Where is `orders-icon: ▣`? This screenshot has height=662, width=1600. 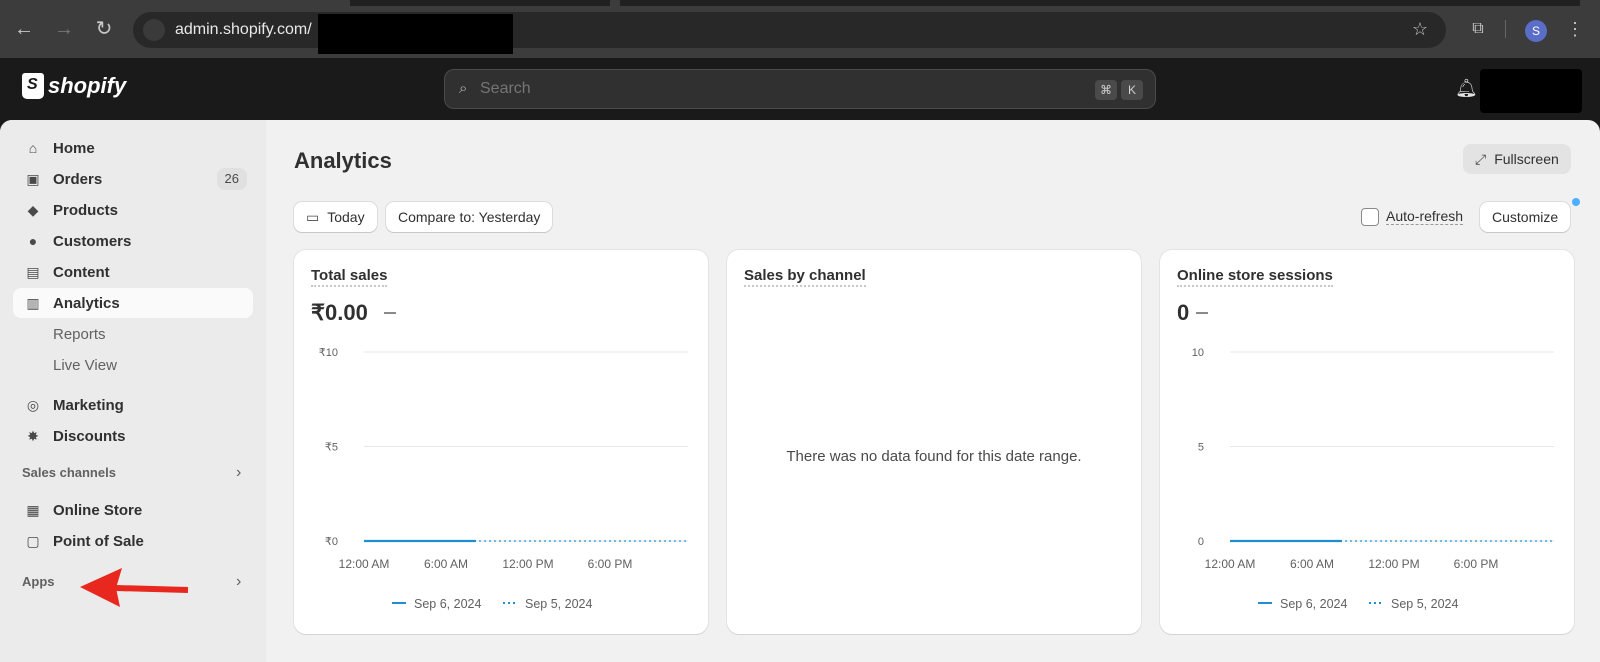
orders-icon: ▣ is located at coordinates (33, 179).